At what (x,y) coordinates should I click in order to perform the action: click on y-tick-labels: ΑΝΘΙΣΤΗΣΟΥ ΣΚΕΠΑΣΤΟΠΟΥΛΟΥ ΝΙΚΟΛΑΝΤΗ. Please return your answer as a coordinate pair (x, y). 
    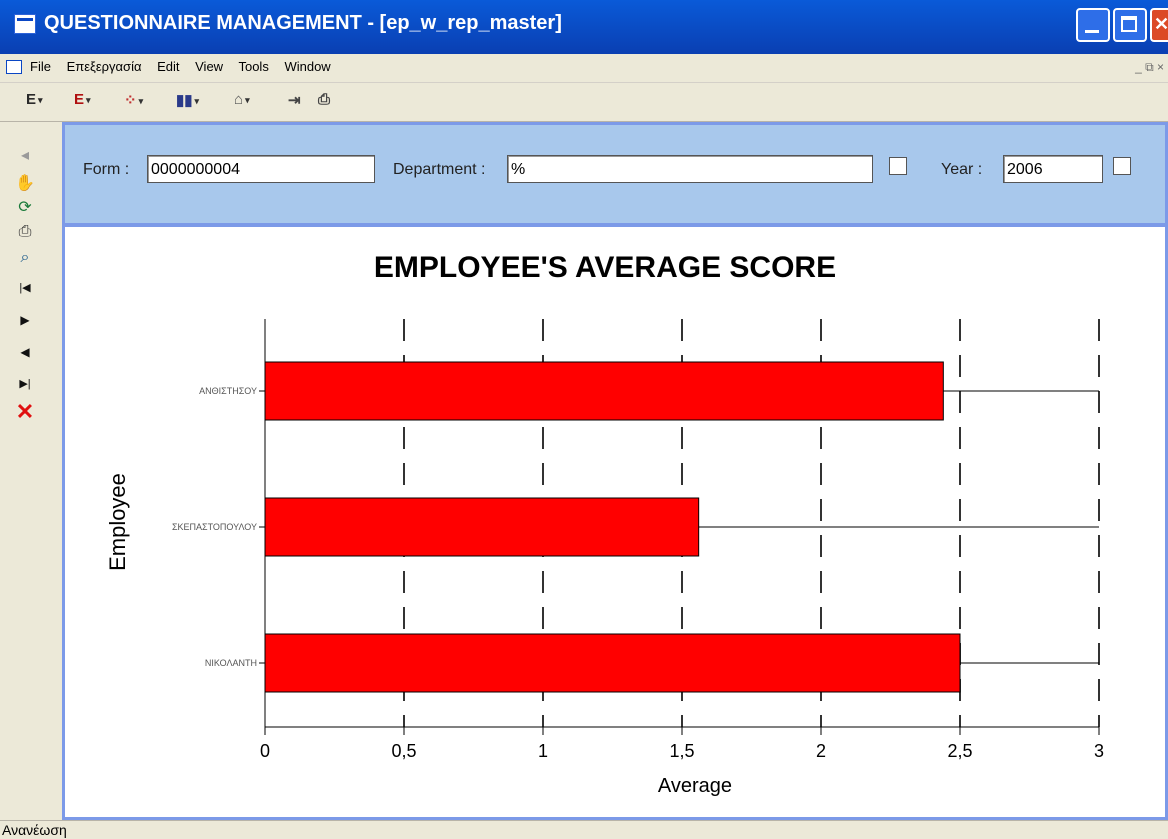
    Looking at the image, I should click on (218, 527).